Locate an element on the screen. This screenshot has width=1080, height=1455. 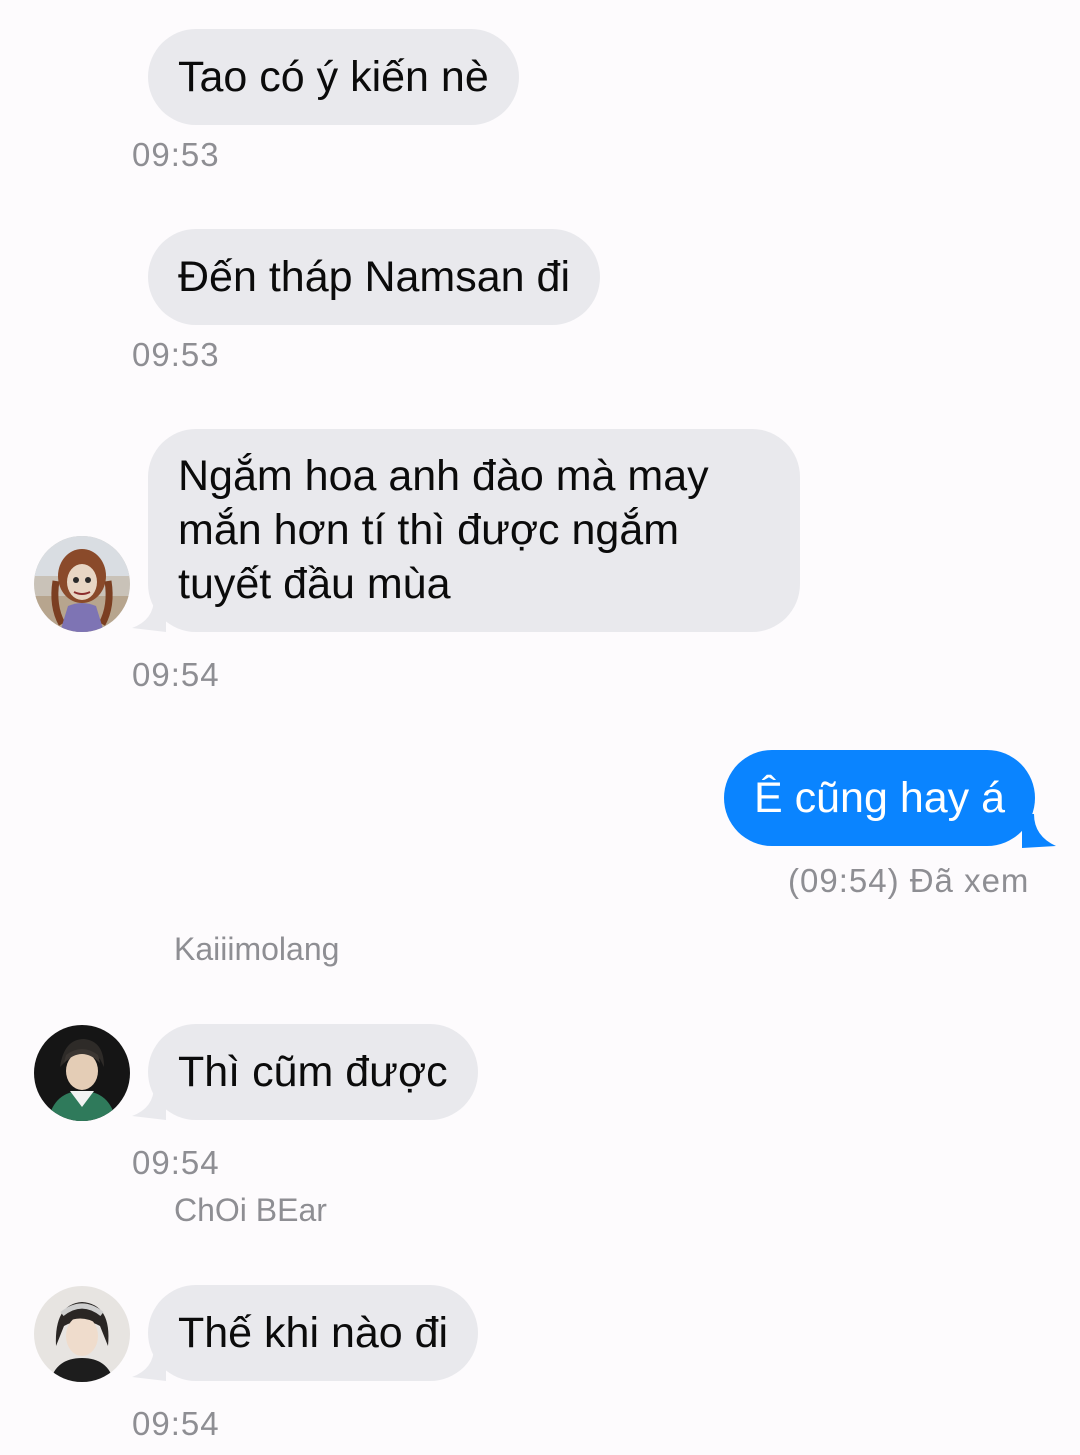
message-text: Thì cũm được is located at coordinates (313, 1072).